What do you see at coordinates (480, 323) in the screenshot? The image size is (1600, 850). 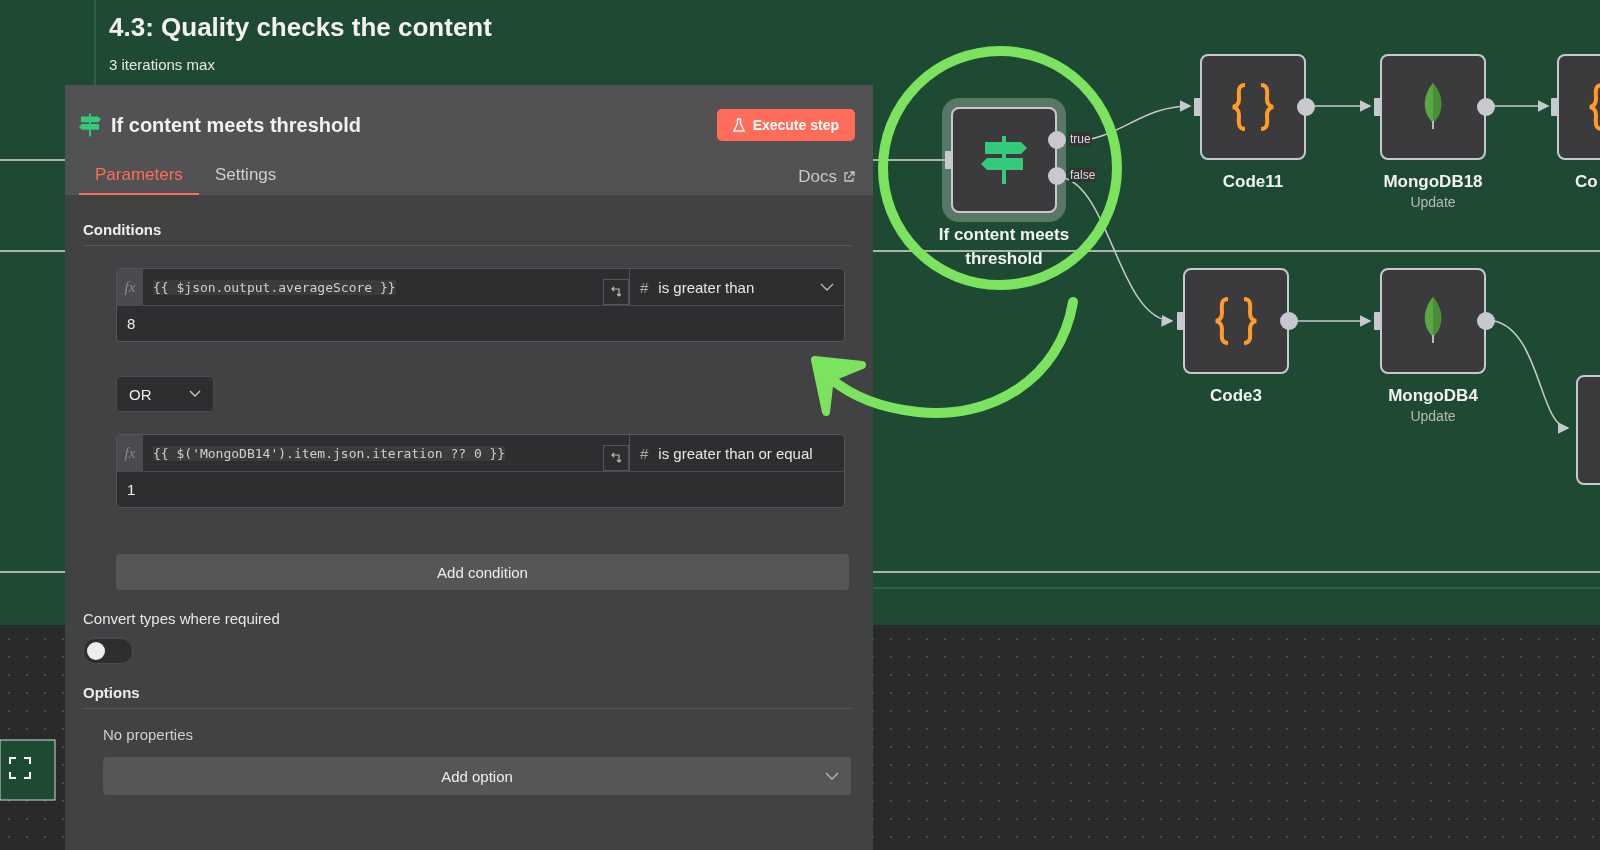 I see `value-field: 8` at bounding box center [480, 323].